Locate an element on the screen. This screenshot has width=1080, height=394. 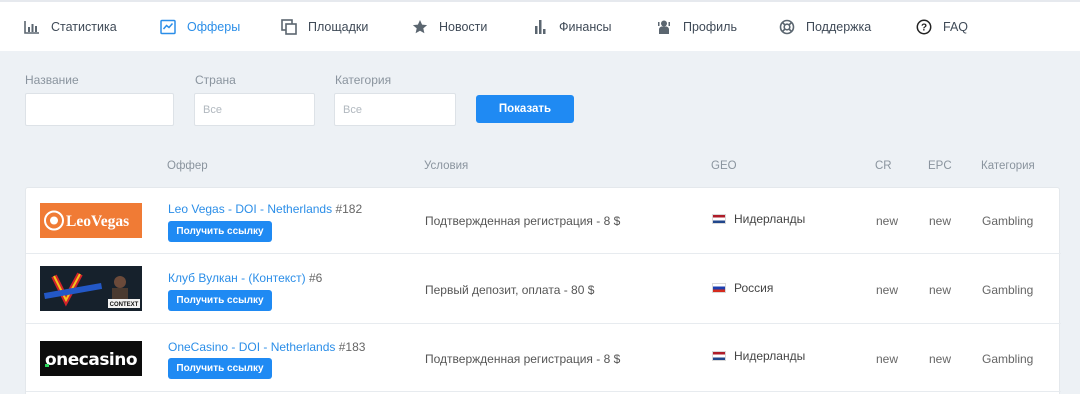
column-header-epc: EPC is located at coordinates (940, 166).